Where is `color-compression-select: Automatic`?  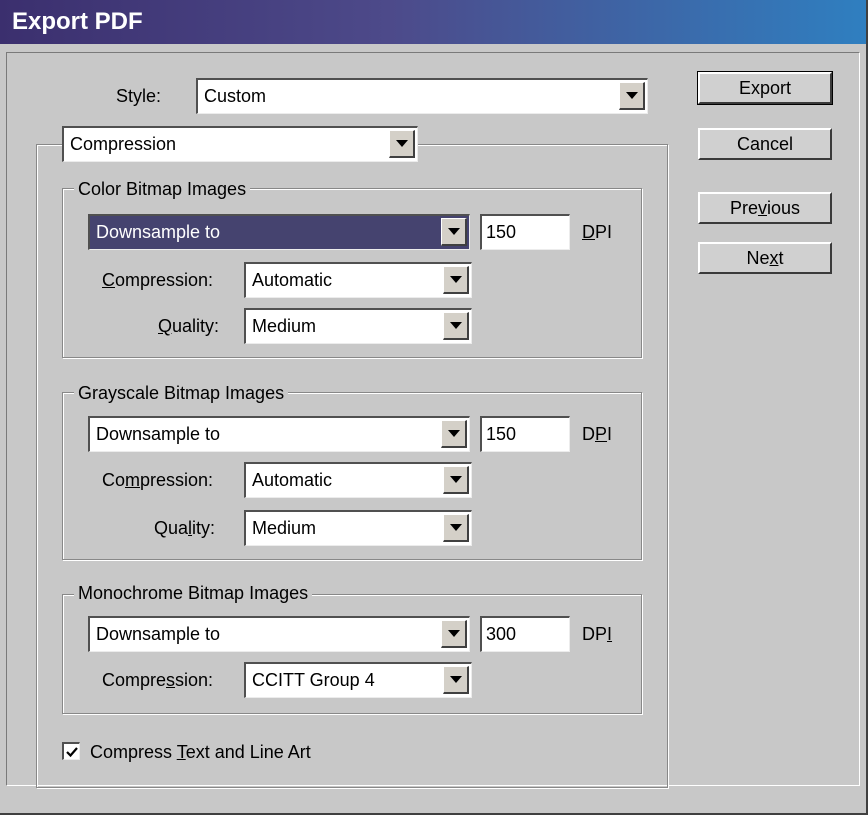 color-compression-select: Automatic is located at coordinates (358, 280).